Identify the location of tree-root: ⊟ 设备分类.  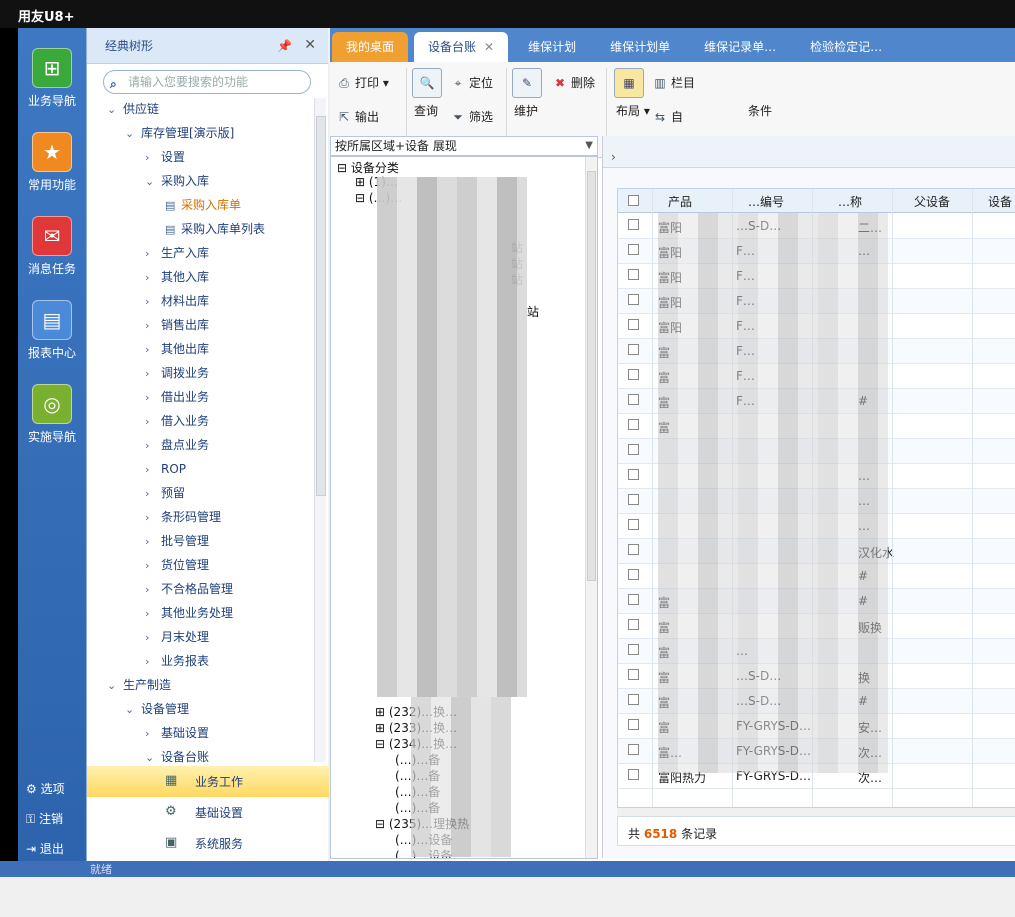
(368, 167).